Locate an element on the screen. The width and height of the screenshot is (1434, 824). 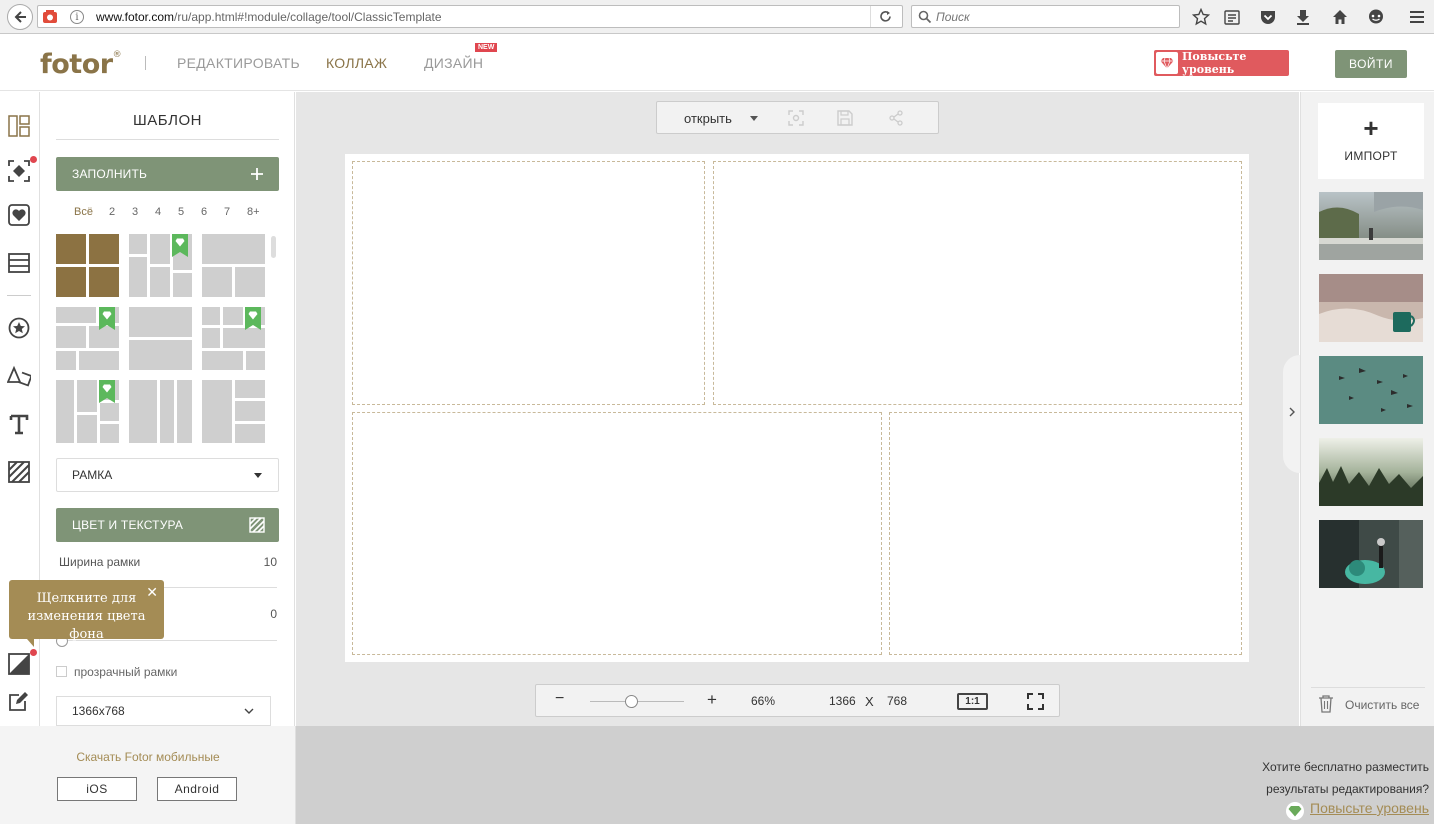
count-tab-2: 2 is located at coordinates (112, 212).